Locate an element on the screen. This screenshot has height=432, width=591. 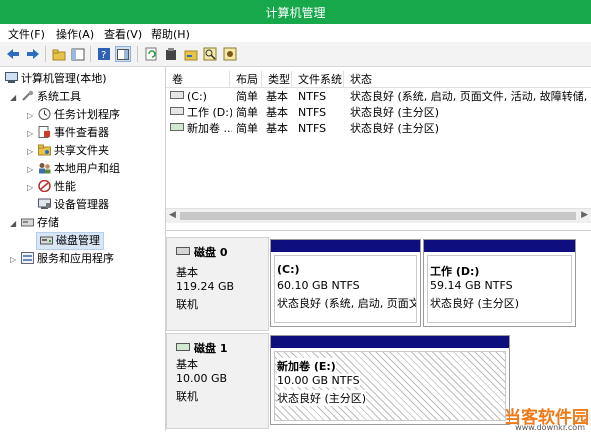
help-icon: ? is located at coordinates (104, 54).